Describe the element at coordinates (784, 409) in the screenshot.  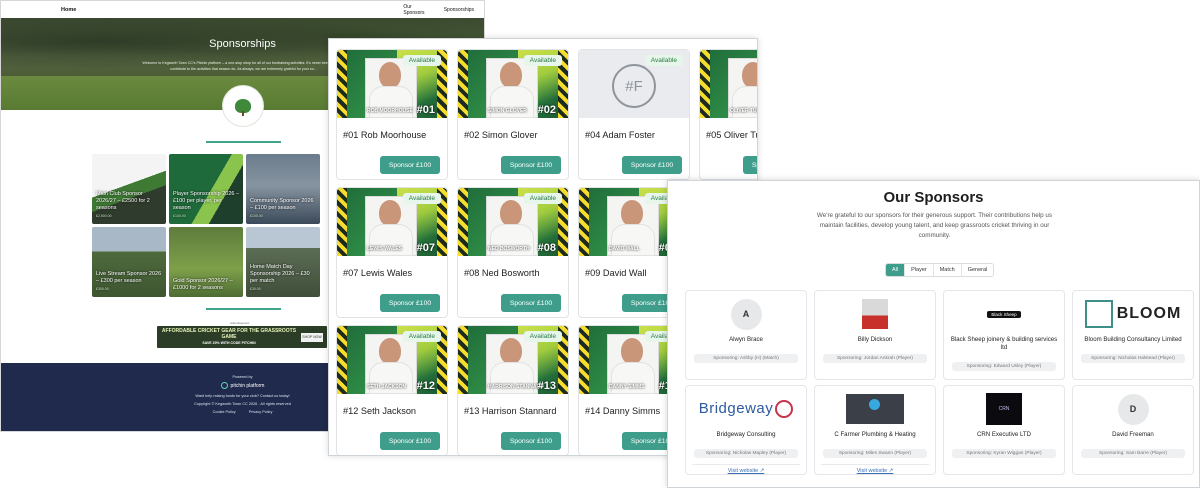
I see `seal-icon` at that location.